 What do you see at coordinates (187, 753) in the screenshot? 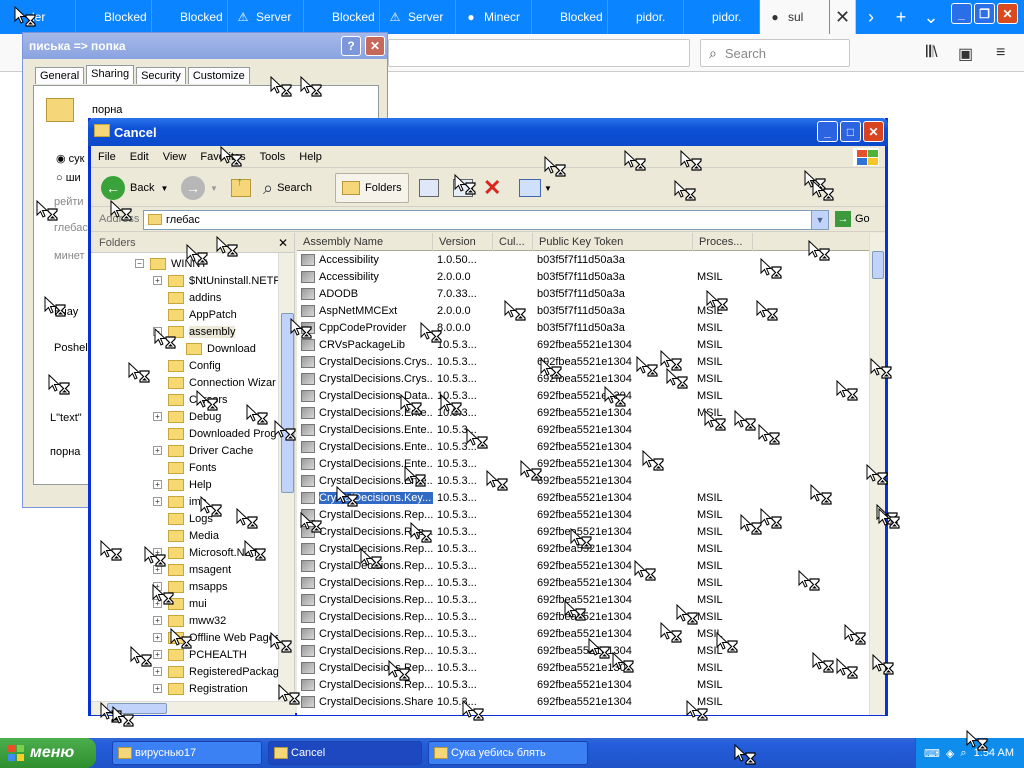
I see `taskbar-button: вируснью17` at bounding box center [187, 753].